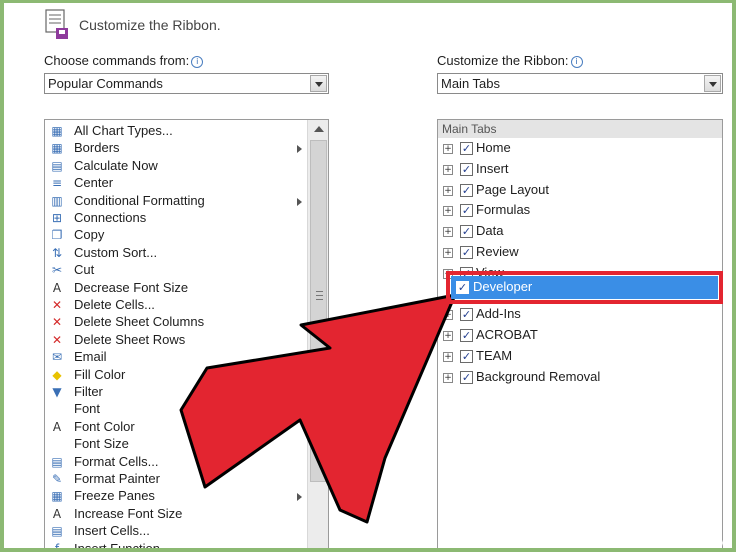  Describe the element at coordinates (513, 189) in the screenshot. I see `tab-label: Page Layout` at that location.